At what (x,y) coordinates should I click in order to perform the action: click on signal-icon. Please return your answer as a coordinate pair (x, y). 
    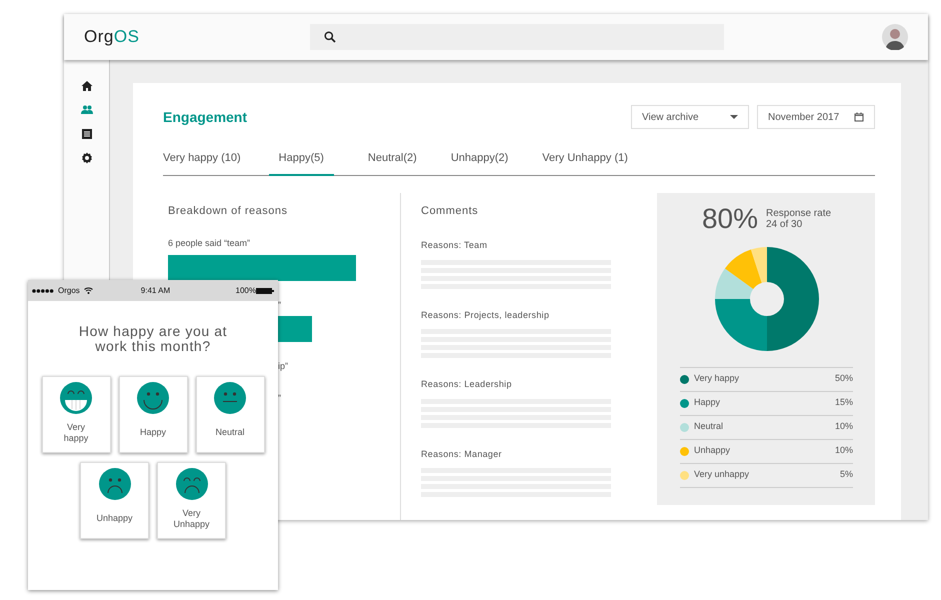
    Looking at the image, I should click on (43, 290).